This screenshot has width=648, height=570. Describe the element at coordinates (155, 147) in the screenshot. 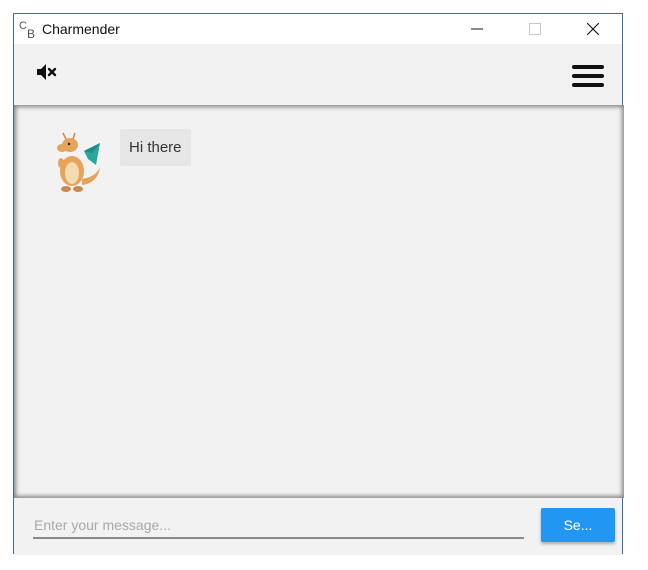

I see `message-bubble: Hi there` at that location.